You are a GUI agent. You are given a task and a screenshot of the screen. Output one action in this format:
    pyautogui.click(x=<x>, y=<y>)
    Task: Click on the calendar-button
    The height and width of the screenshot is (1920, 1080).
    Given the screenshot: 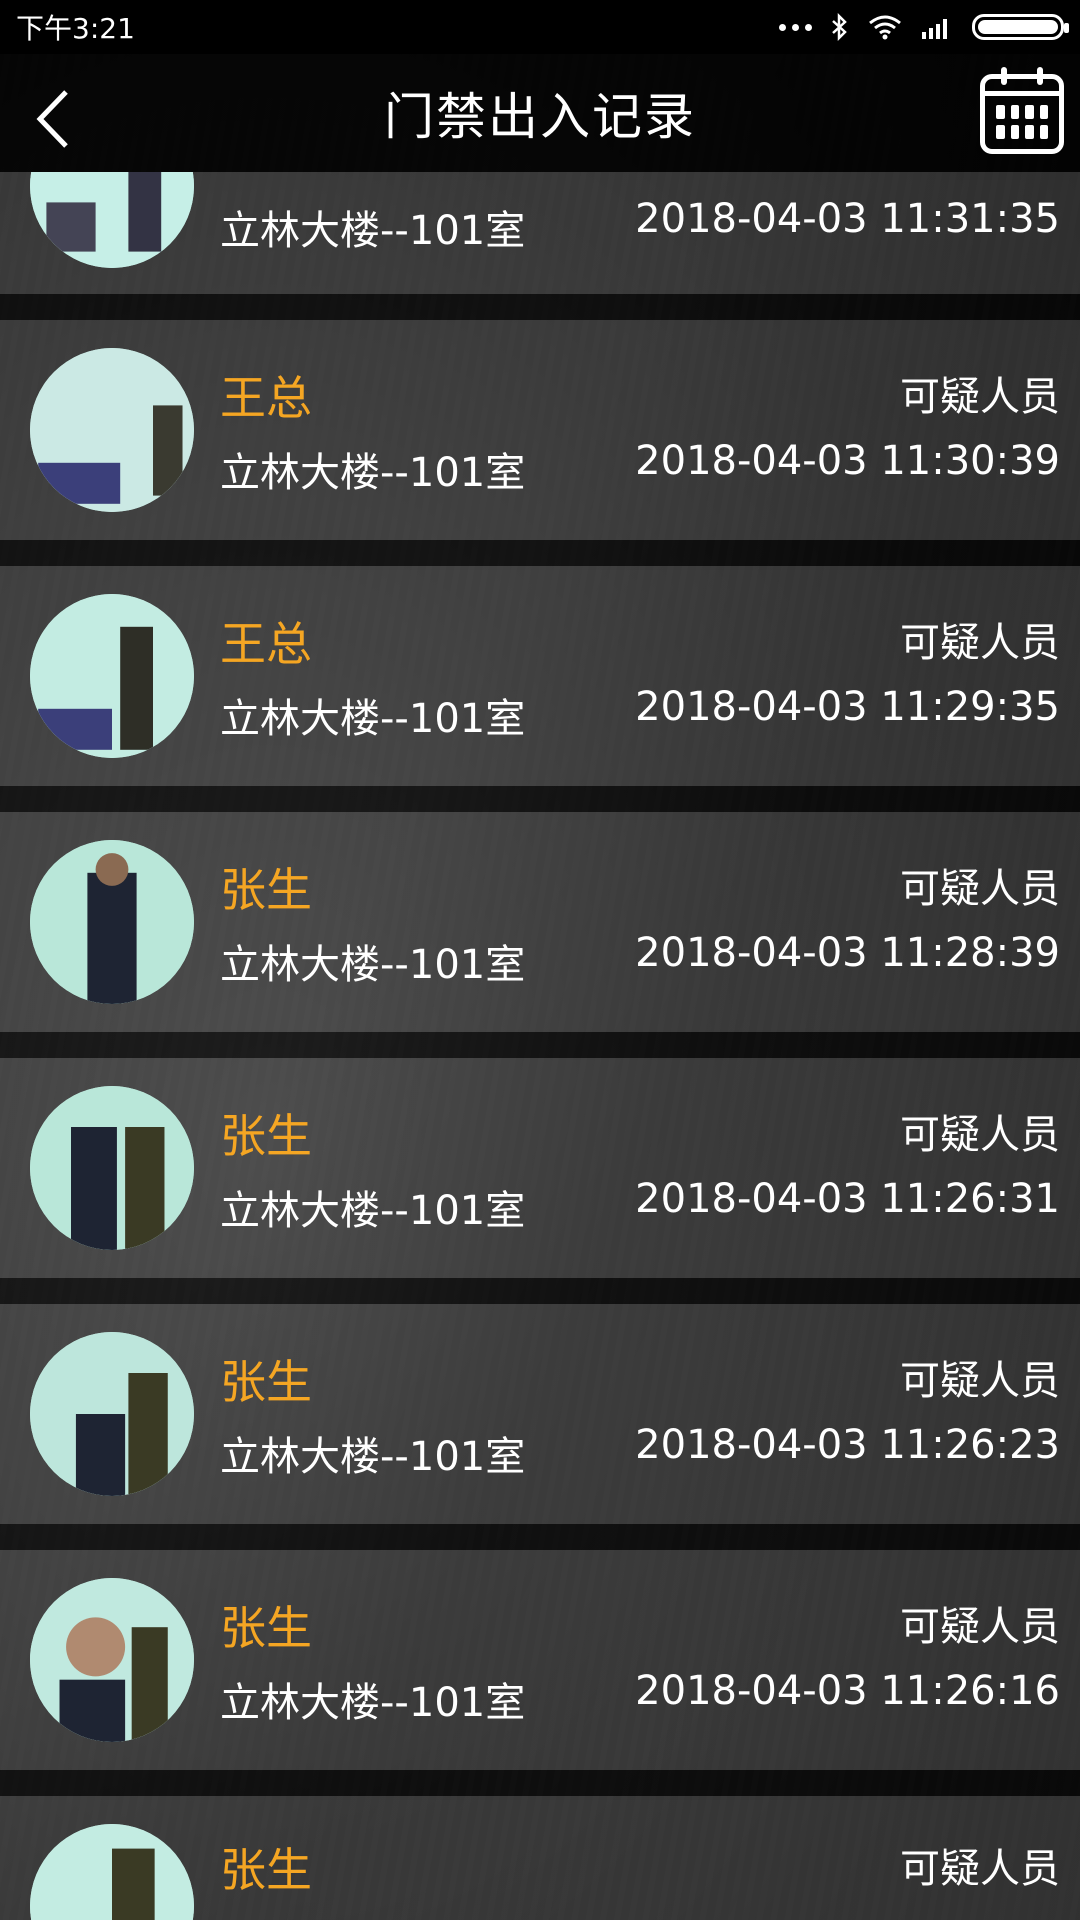 What is the action you would take?
    pyautogui.click(x=1022, y=110)
    